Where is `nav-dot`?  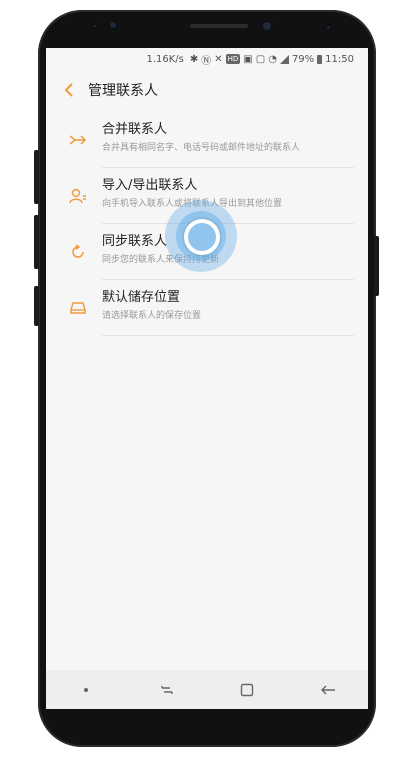 nav-dot is located at coordinates (86, 689).